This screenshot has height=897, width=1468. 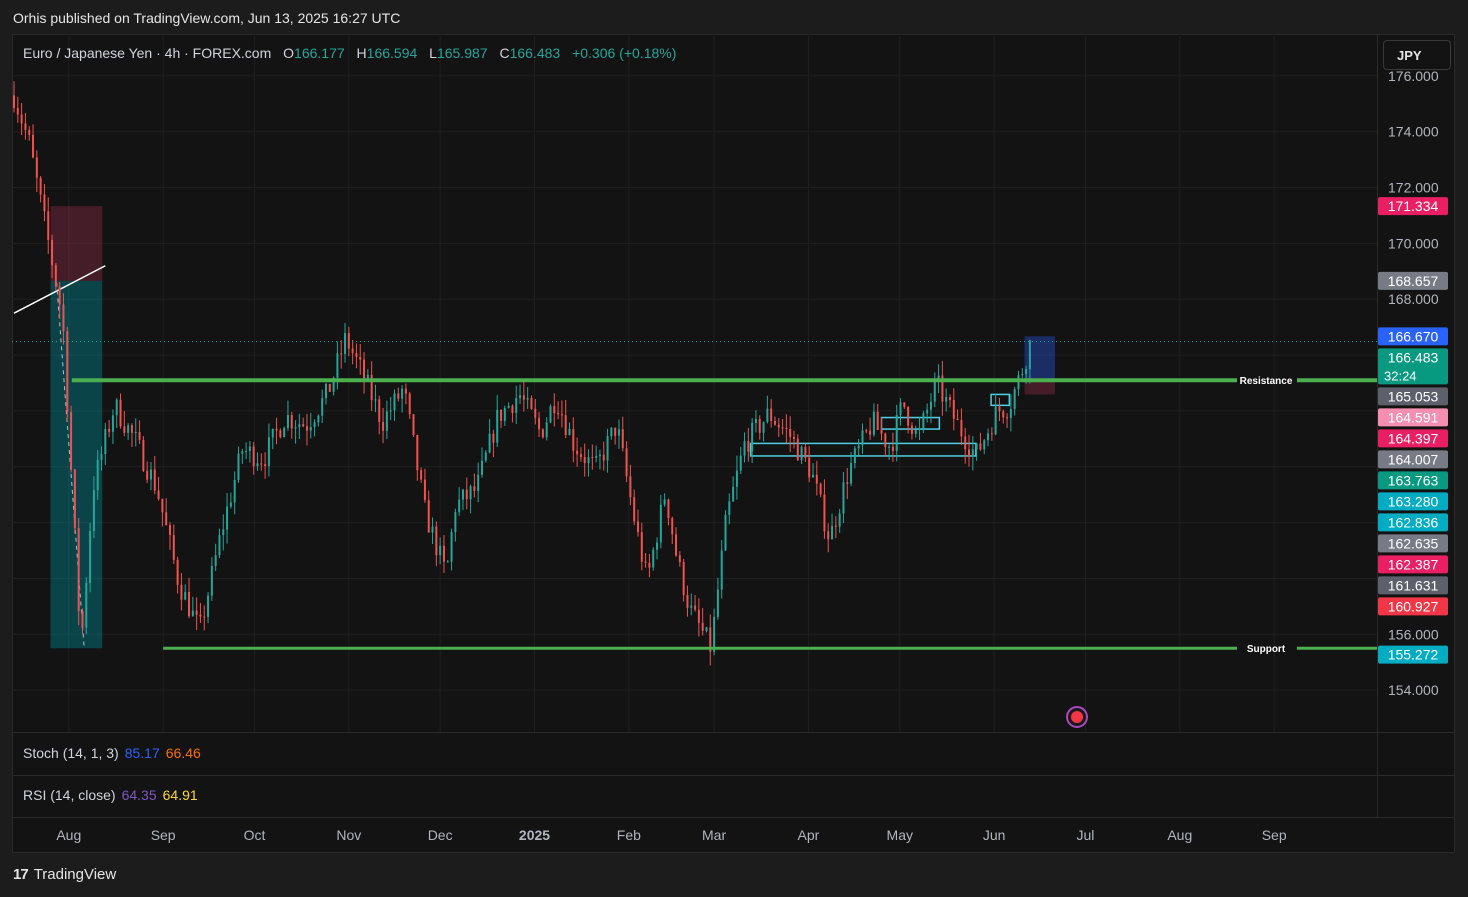 What do you see at coordinates (147, 53) in the screenshot?
I see `symbol-title: Euro / Japanese Yen · 4h · FOREX.com` at bounding box center [147, 53].